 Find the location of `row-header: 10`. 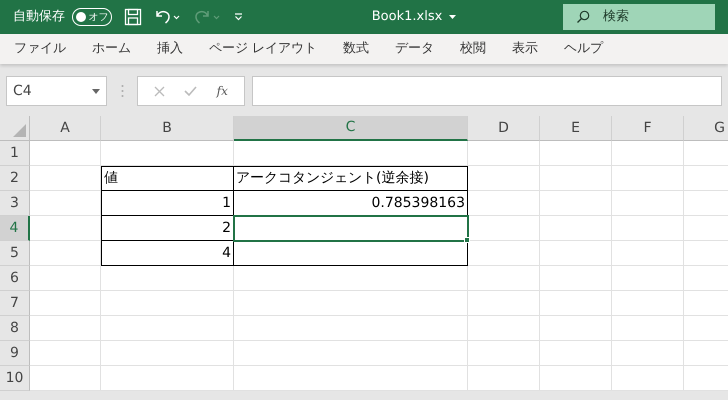

row-header: 10 is located at coordinates (15, 378).